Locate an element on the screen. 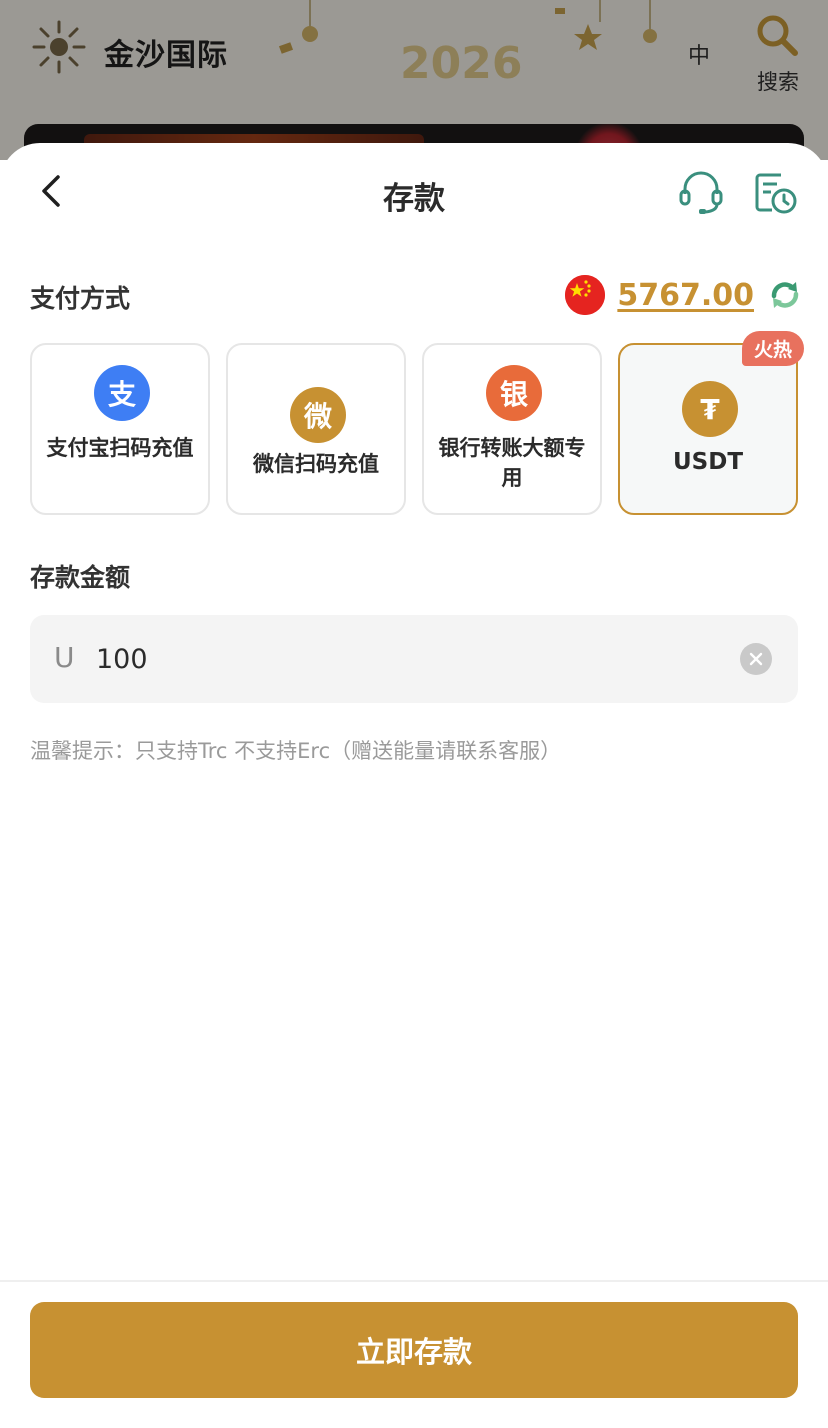 The height and width of the screenshot is (1428, 828). deposit-amount-label: 存款金额 is located at coordinates (80, 577).